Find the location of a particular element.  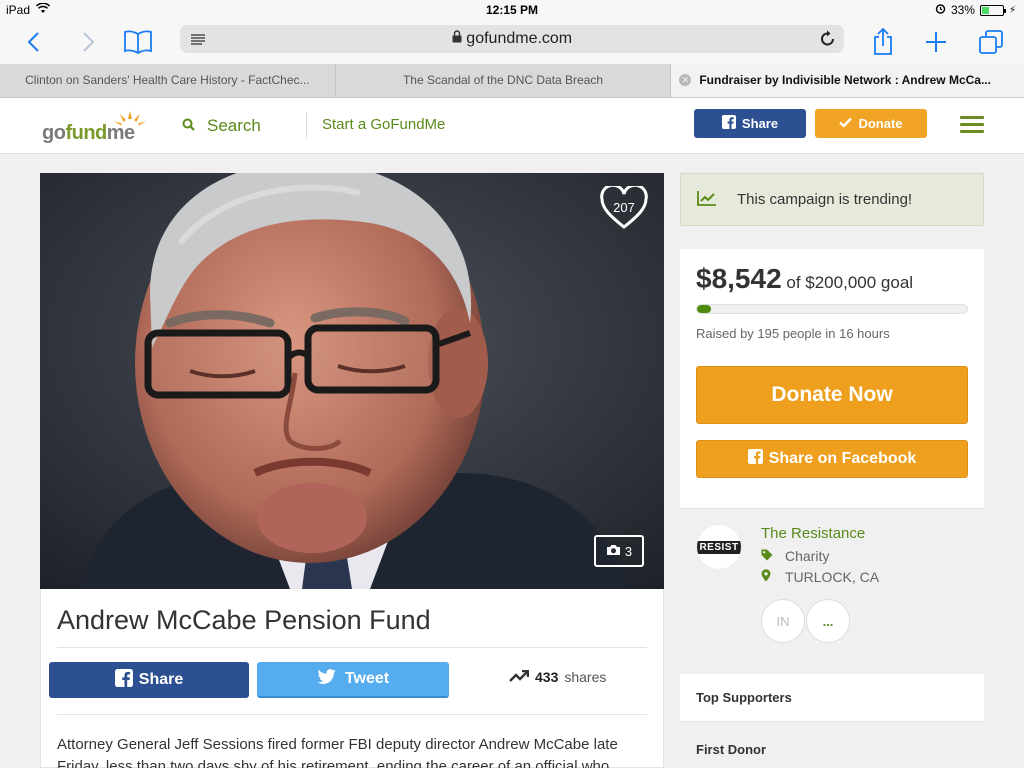

browser-toolbar: gofundme.com is located at coordinates (512, 42).